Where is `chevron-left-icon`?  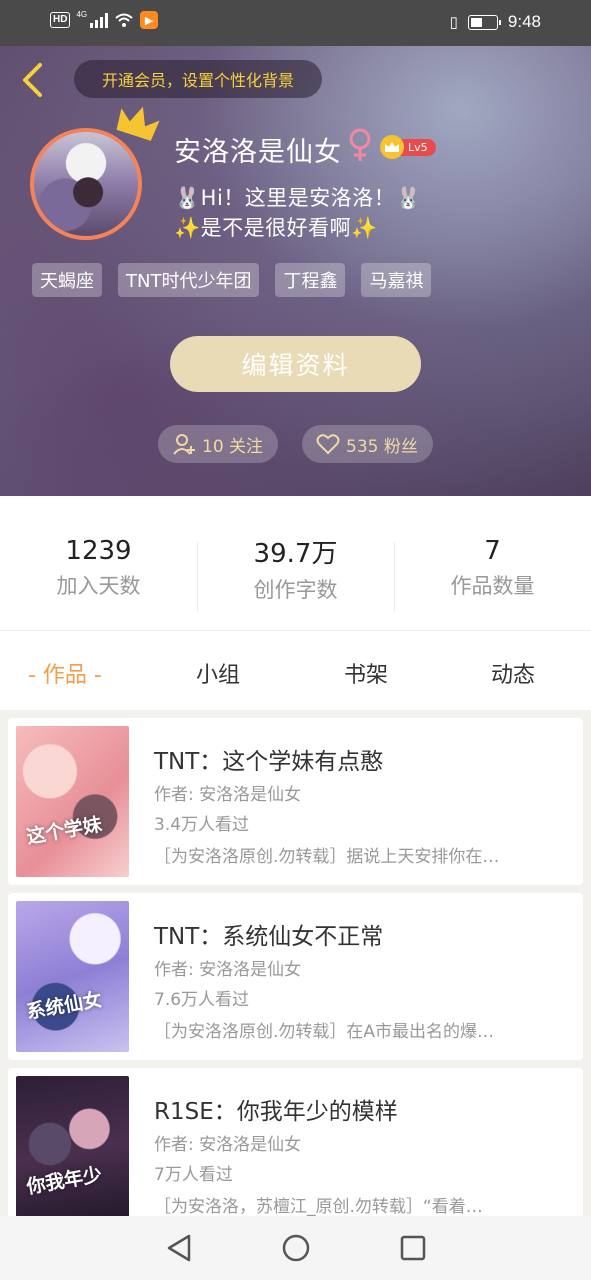
chevron-left-icon is located at coordinates (32, 80).